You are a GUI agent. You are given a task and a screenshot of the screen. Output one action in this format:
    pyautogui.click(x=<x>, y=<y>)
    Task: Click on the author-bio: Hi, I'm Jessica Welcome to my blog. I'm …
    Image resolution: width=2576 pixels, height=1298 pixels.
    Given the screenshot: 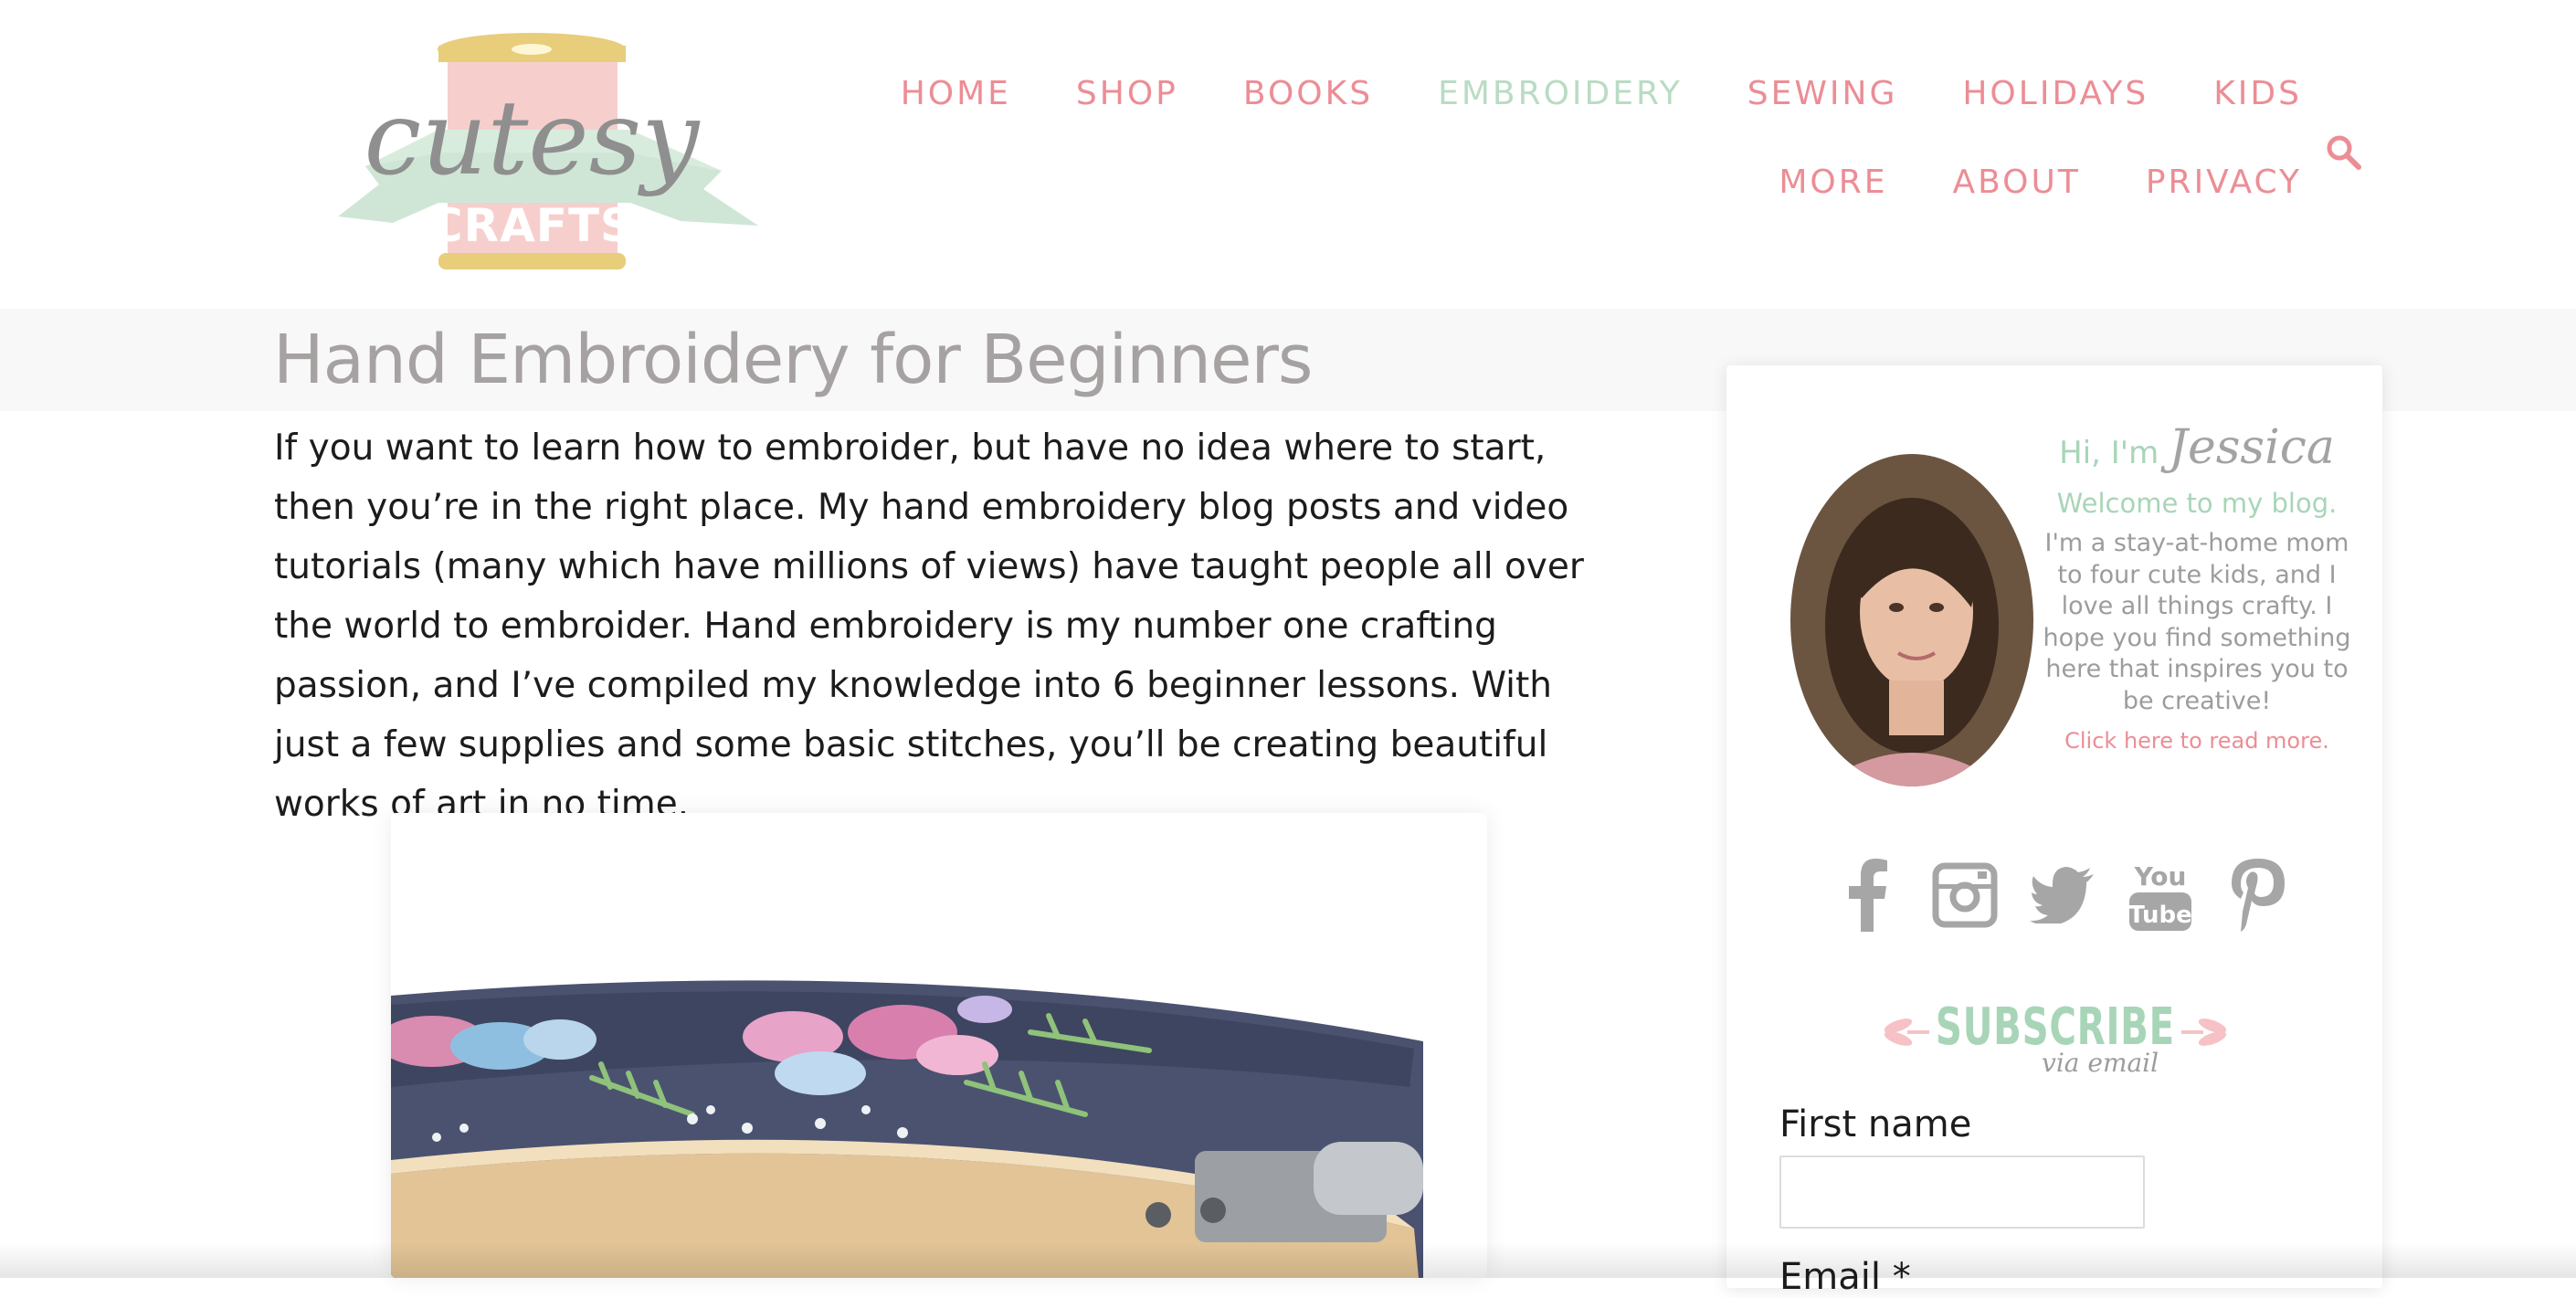 What is the action you would take?
    pyautogui.click(x=2197, y=589)
    